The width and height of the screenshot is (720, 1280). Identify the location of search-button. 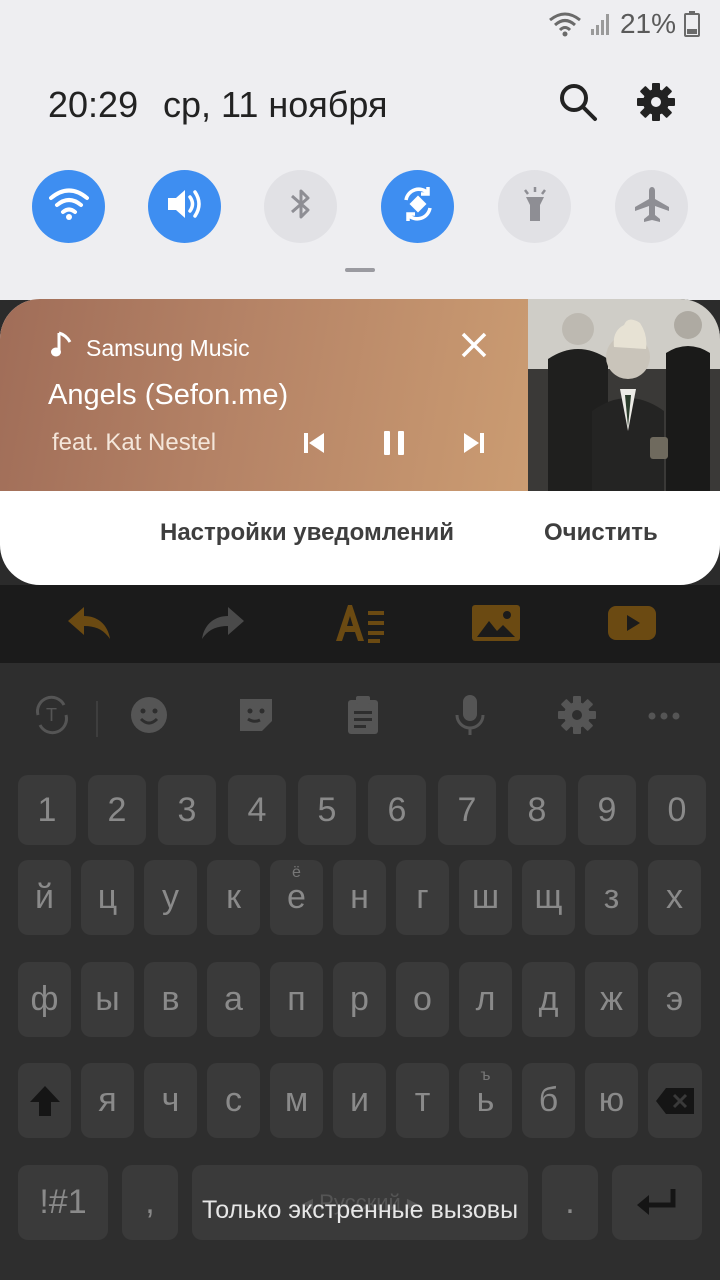
(578, 104).